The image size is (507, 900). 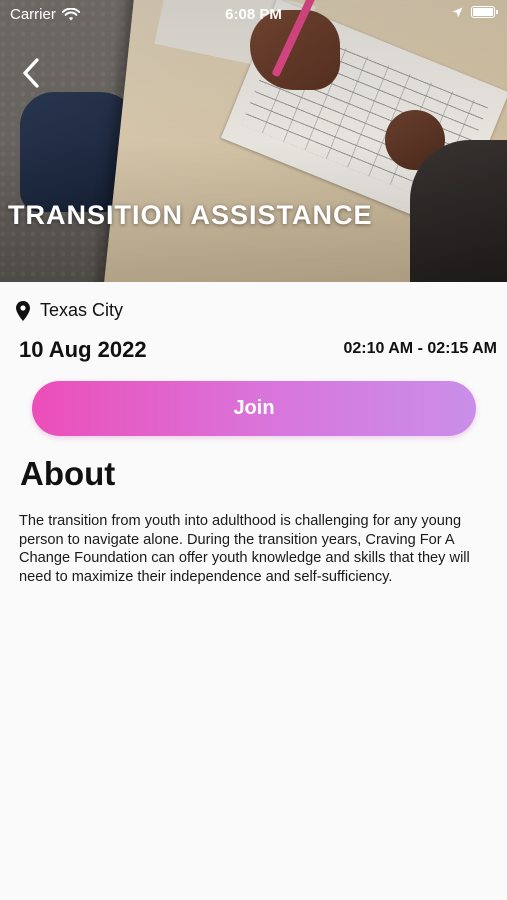 I want to click on battery-icon, so click(x=484, y=12).